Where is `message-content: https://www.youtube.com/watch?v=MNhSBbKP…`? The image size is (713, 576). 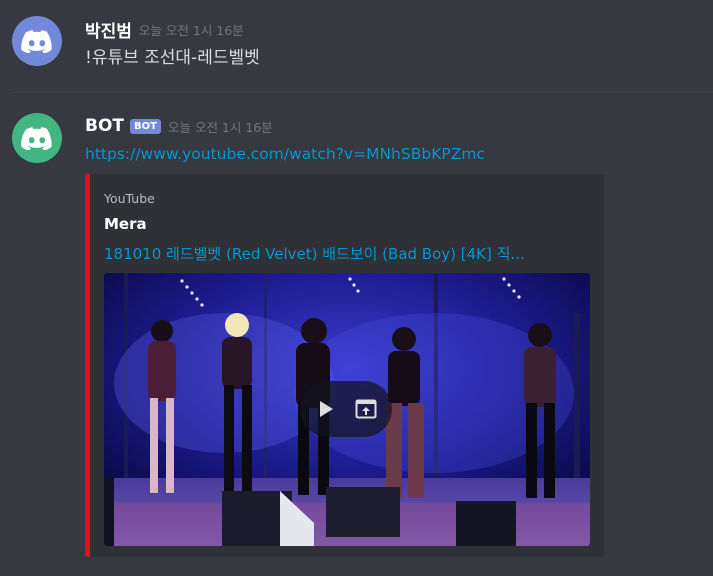
message-content: https://www.youtube.com/watch?v=MNhSBbKP… is located at coordinates (285, 154).